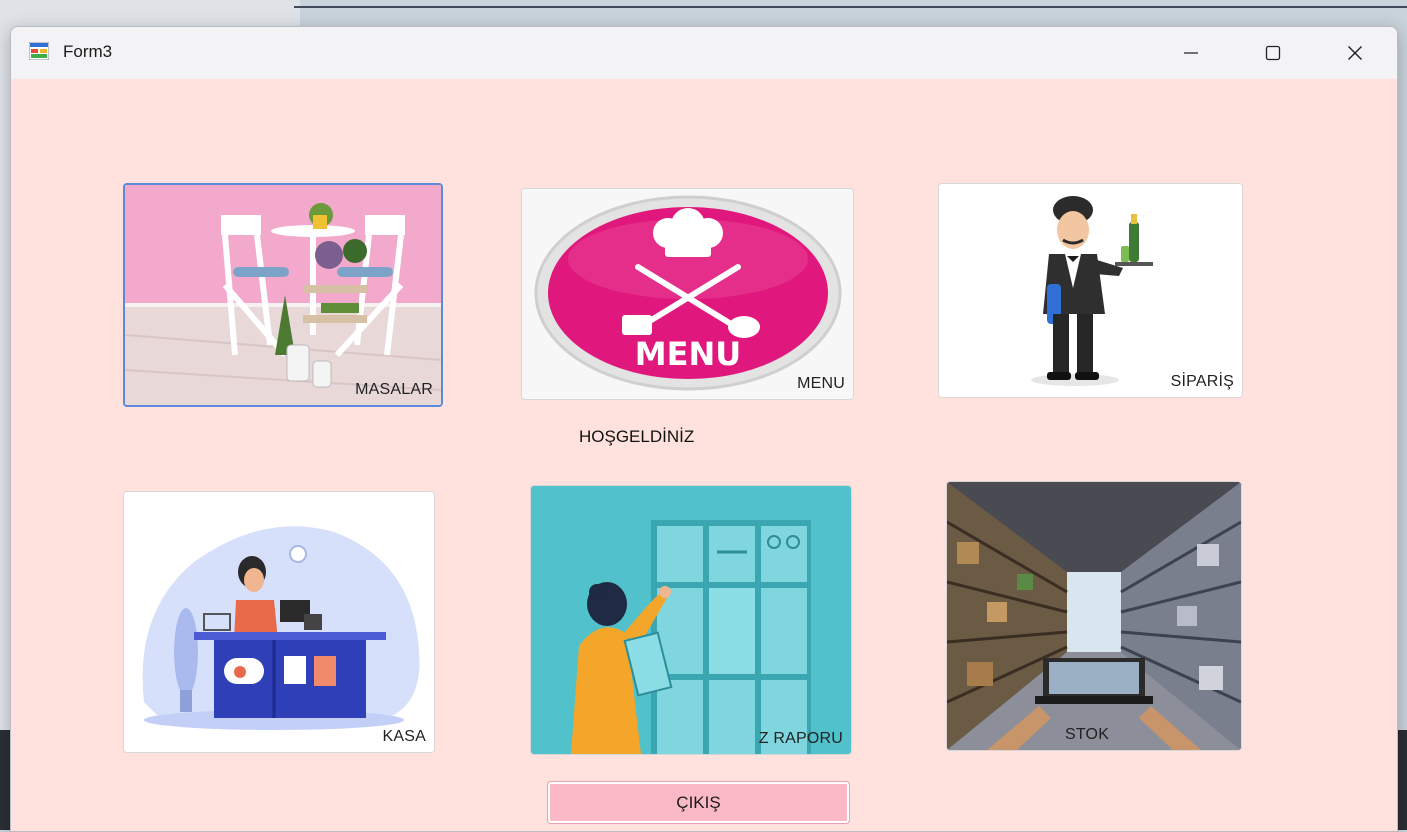  What do you see at coordinates (88, 51) in the screenshot?
I see `window-title: Form3` at bounding box center [88, 51].